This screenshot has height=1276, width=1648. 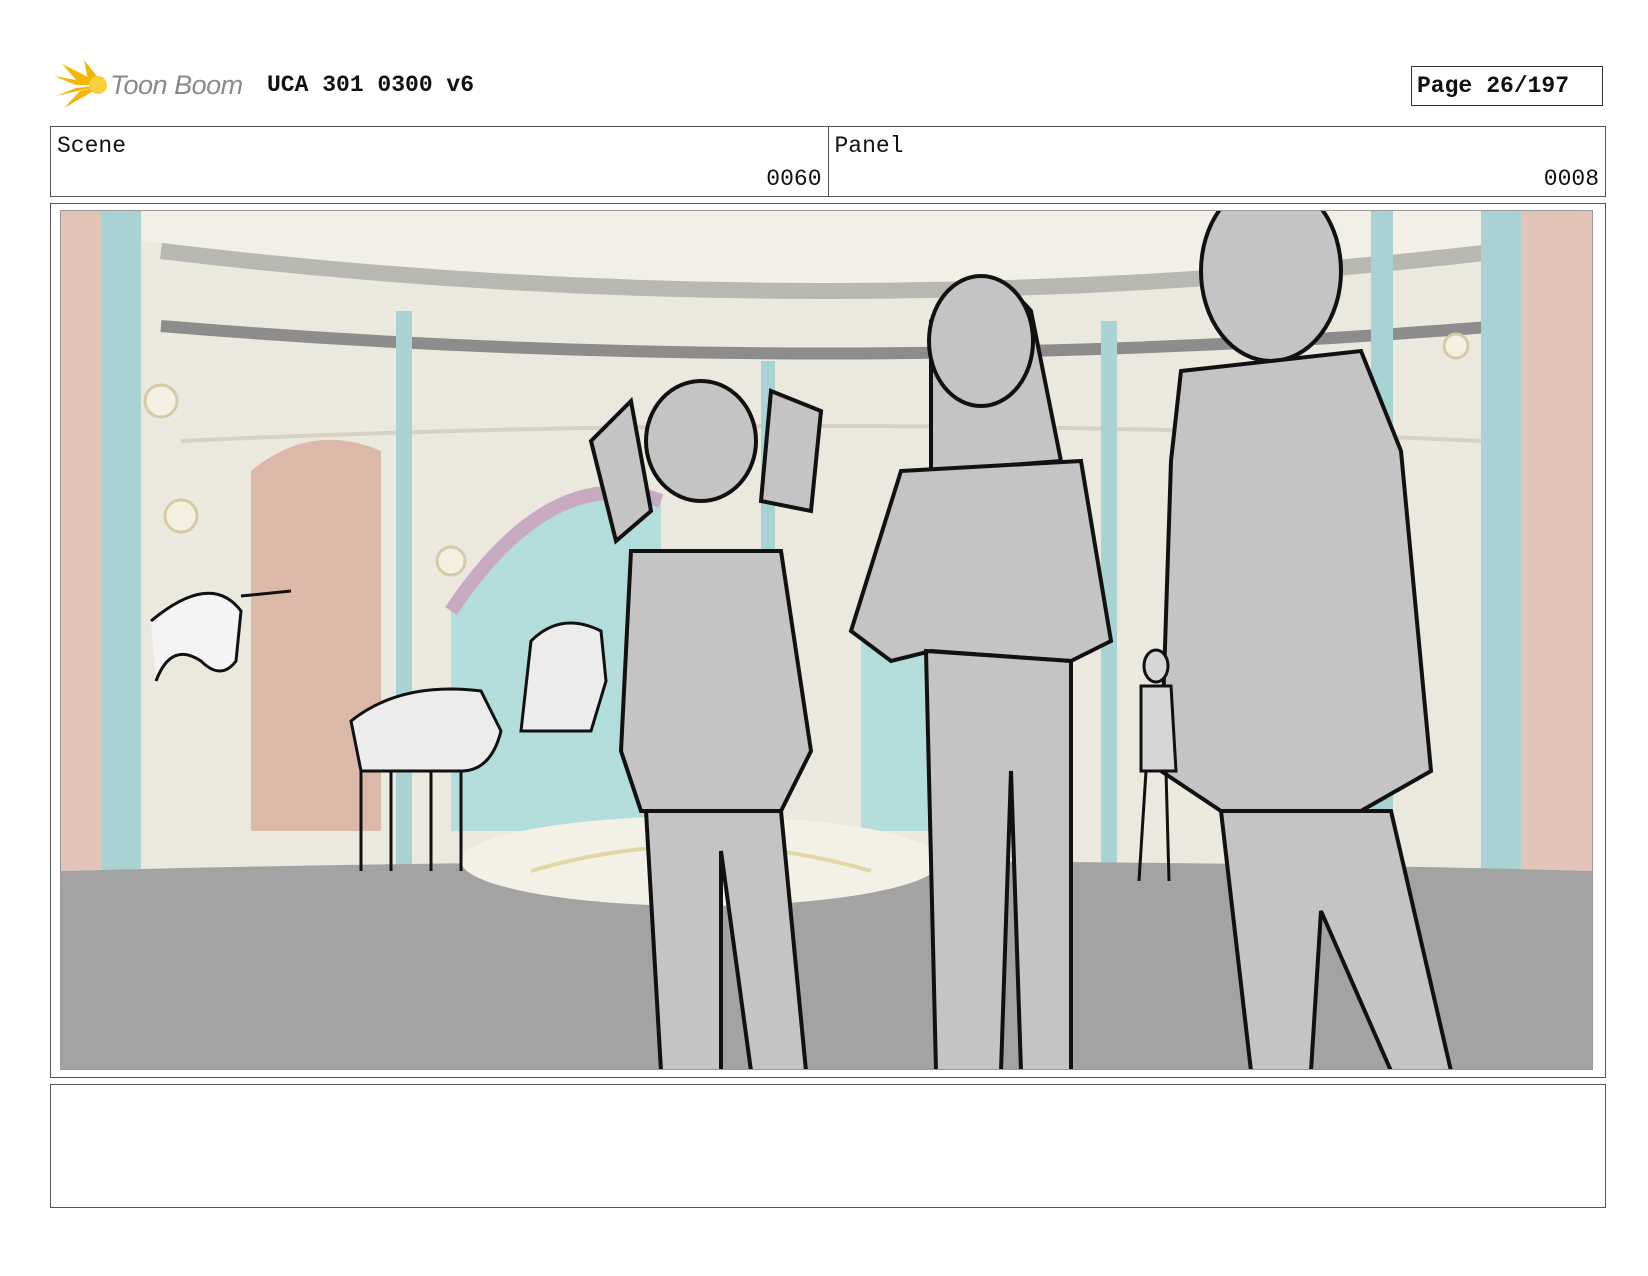 I want to click on logo-text: Toon Boom, so click(x=176, y=85).